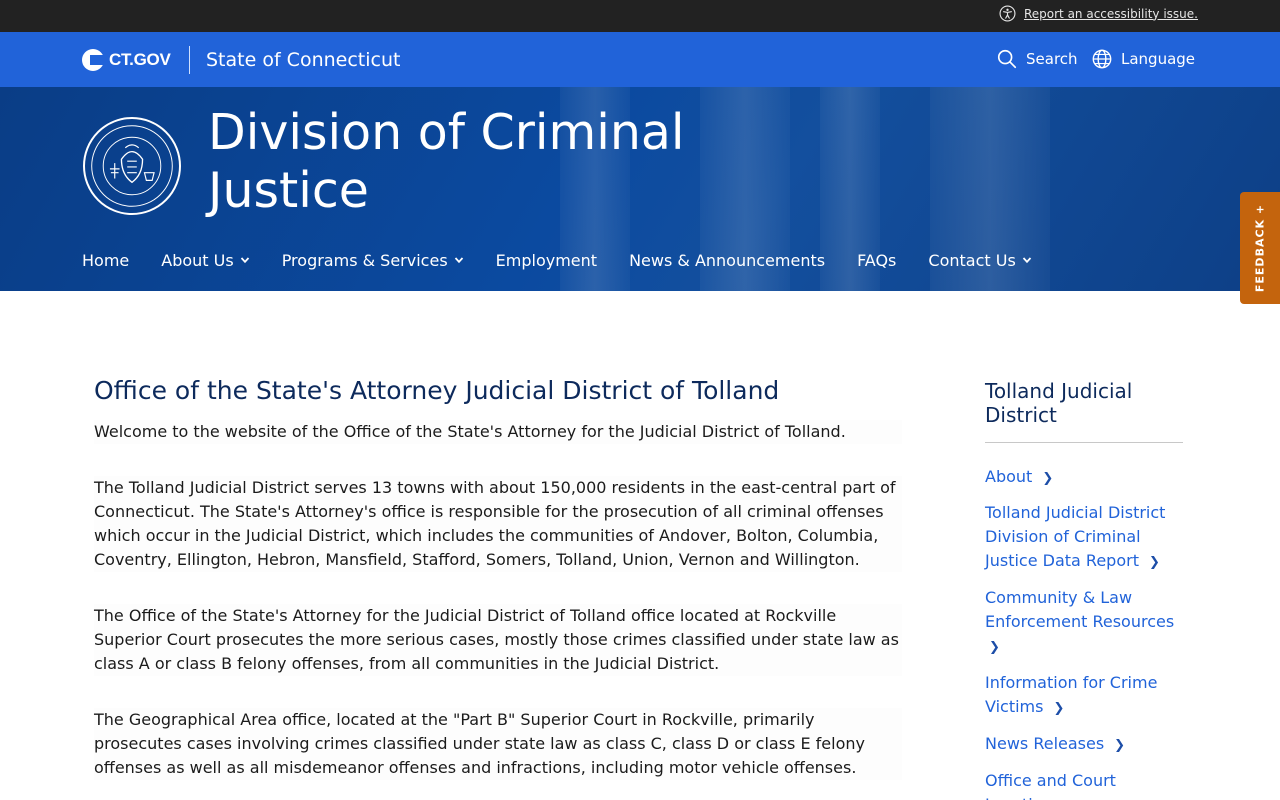 The height and width of the screenshot is (800, 1280). What do you see at coordinates (1045, 743) in the screenshot?
I see `sidebar-link-label: News Releases` at bounding box center [1045, 743].